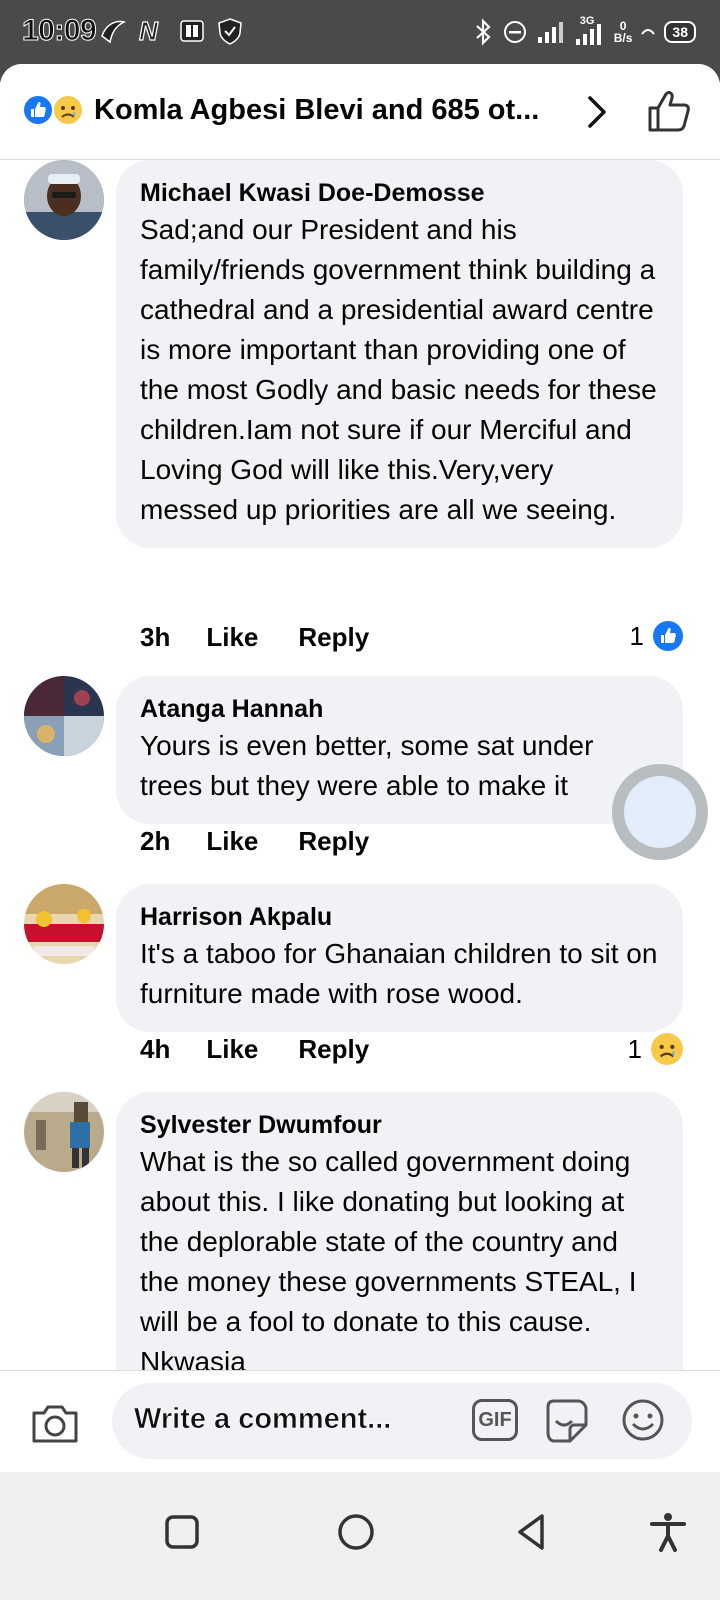 The image size is (720, 1600). I want to click on do-not-disturb-icon, so click(514, 32).